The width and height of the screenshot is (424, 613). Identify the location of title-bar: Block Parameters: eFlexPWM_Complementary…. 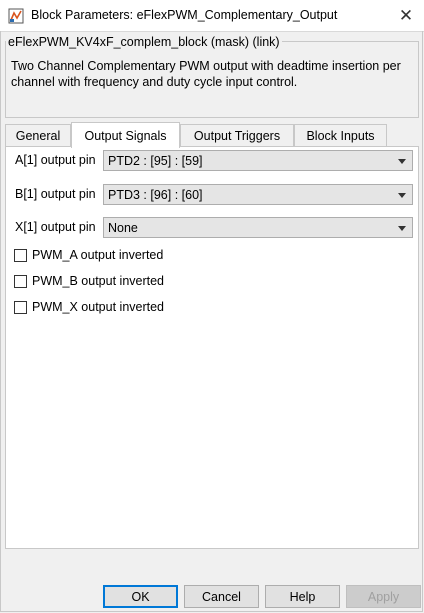
(212, 16).